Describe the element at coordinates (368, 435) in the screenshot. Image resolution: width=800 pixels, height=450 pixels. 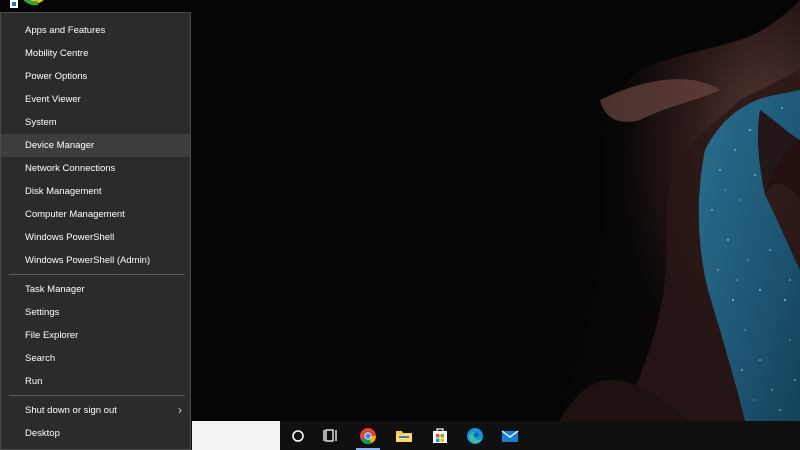
I see `chrome-icon` at that location.